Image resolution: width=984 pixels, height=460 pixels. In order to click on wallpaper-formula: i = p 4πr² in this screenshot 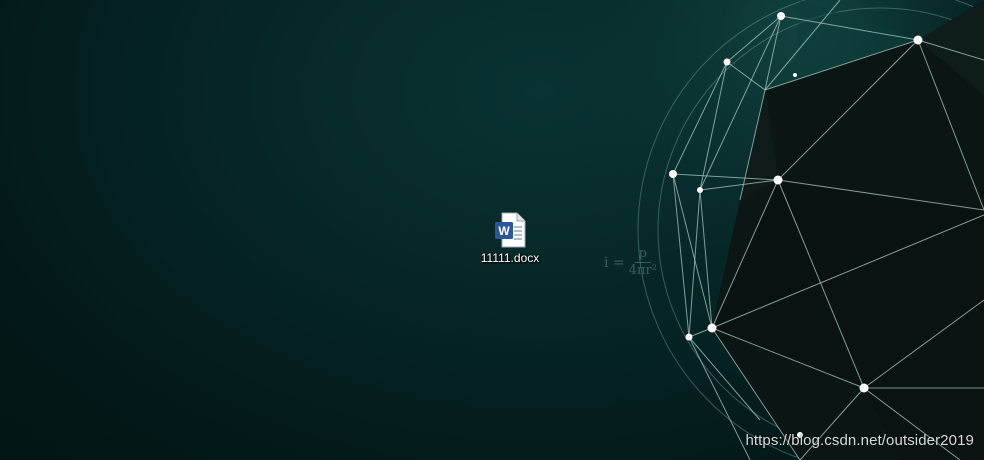, I will do `click(630, 262)`.